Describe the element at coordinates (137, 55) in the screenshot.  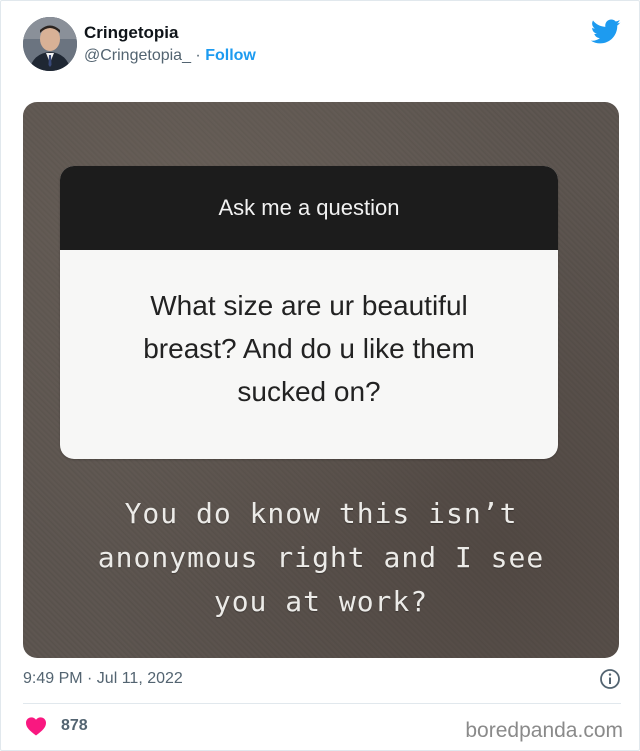
I see `author-handle: @Cringetopia_` at that location.